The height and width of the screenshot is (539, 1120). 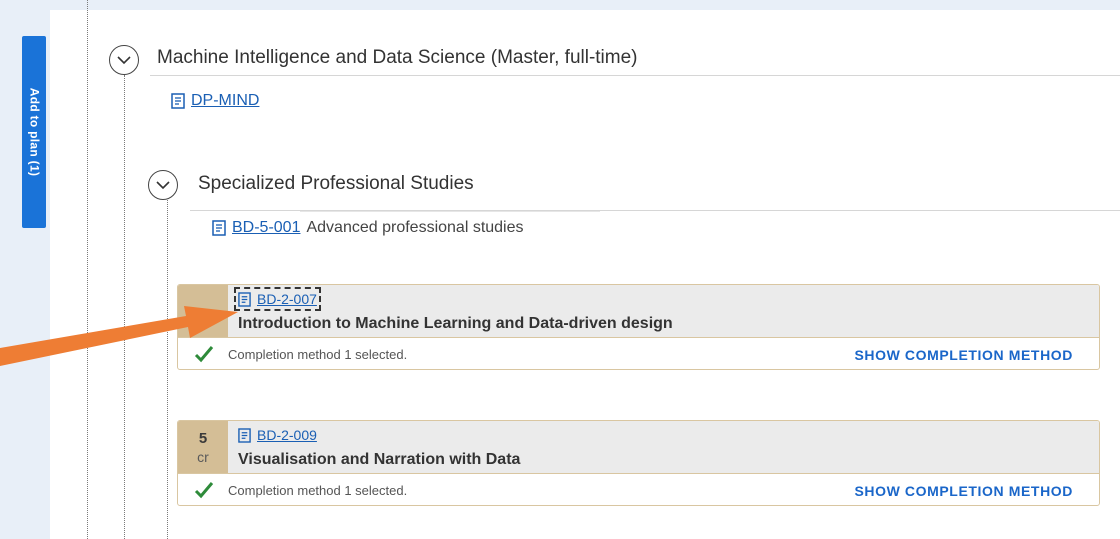 I want to click on annotation-arrow-icon, so click(x=119, y=336).